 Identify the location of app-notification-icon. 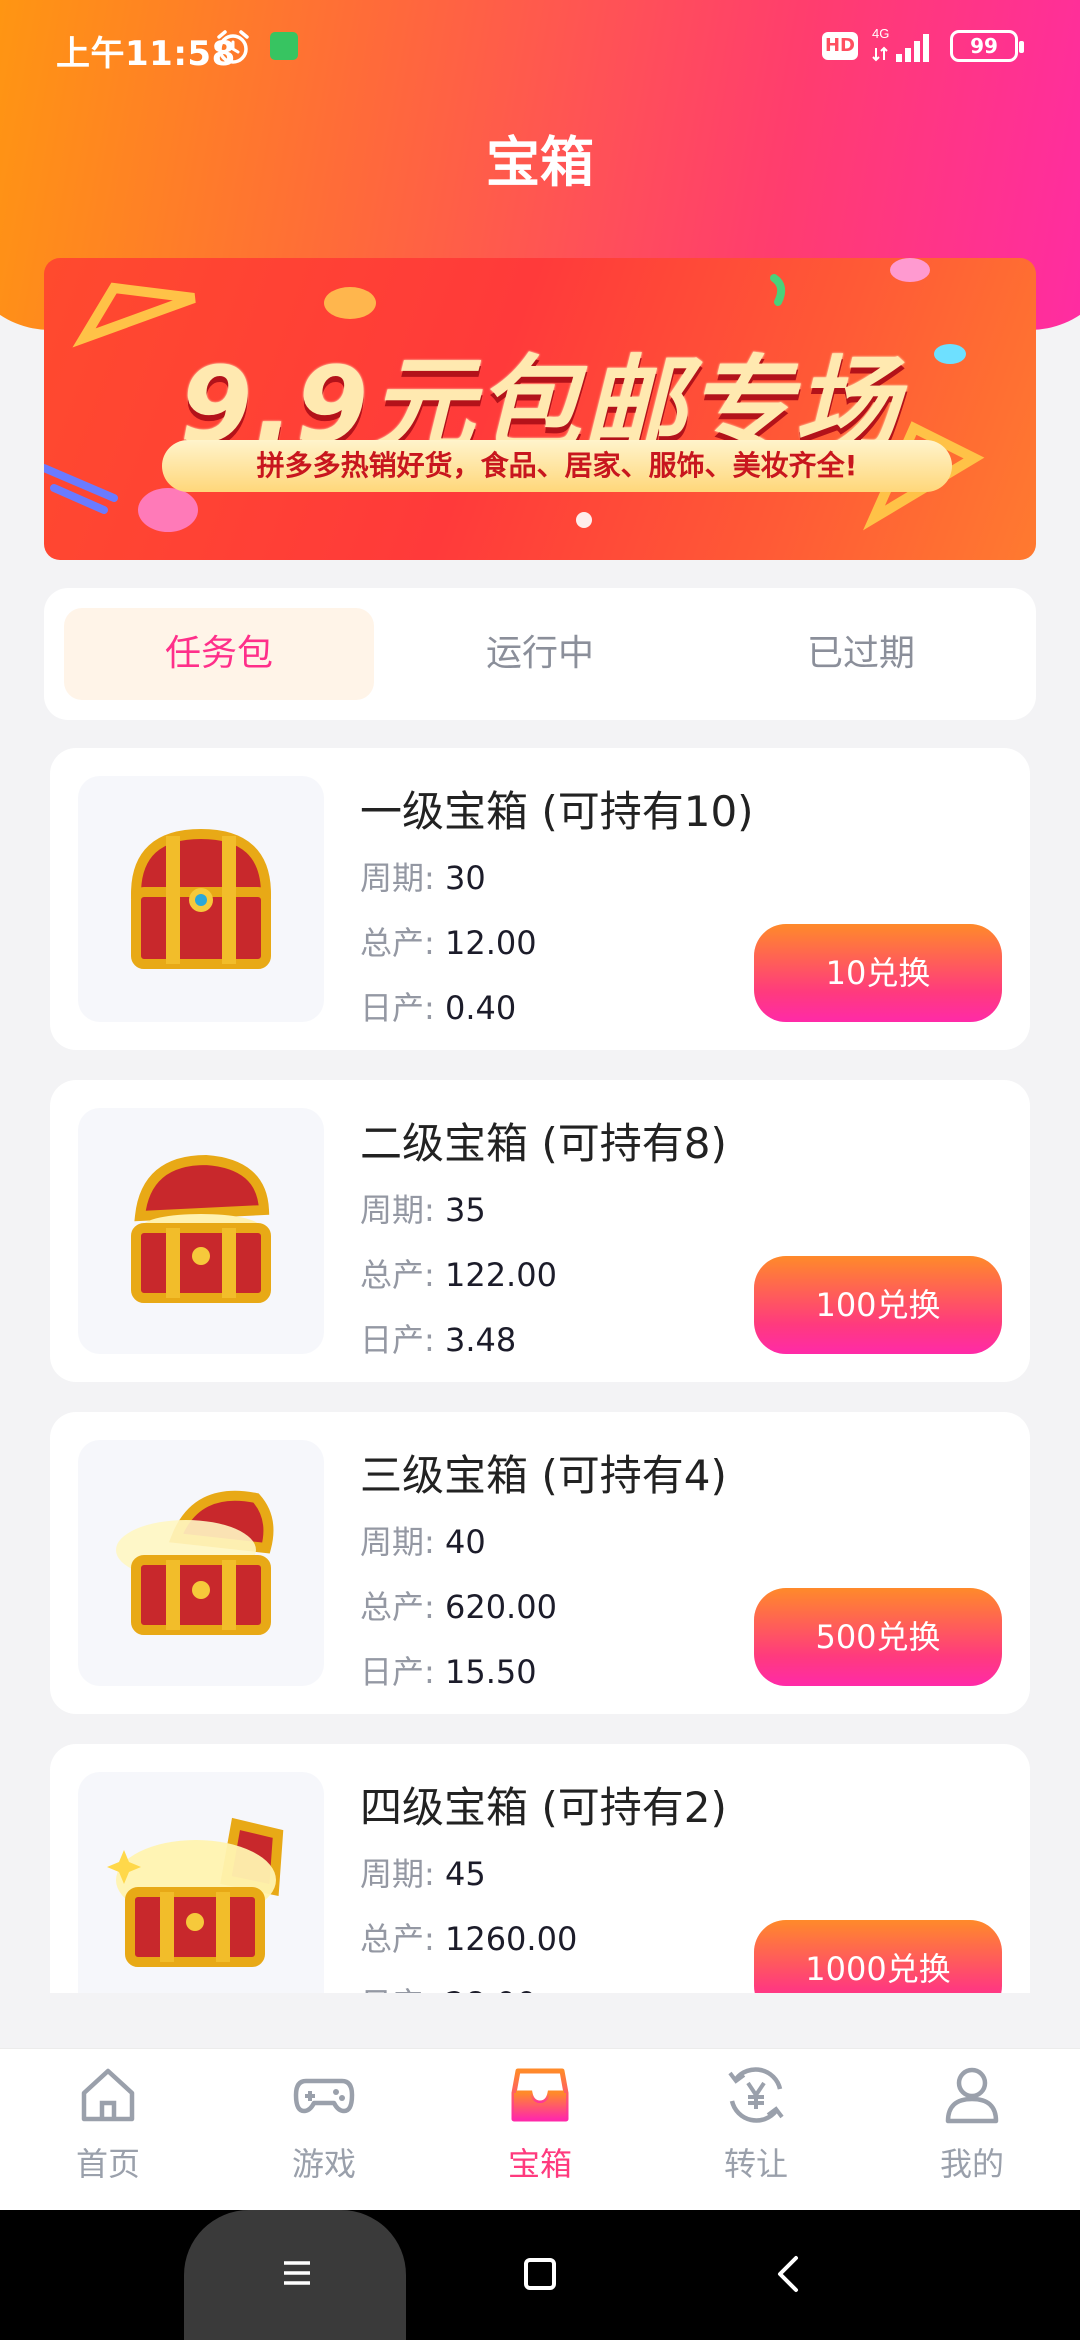
(284, 46).